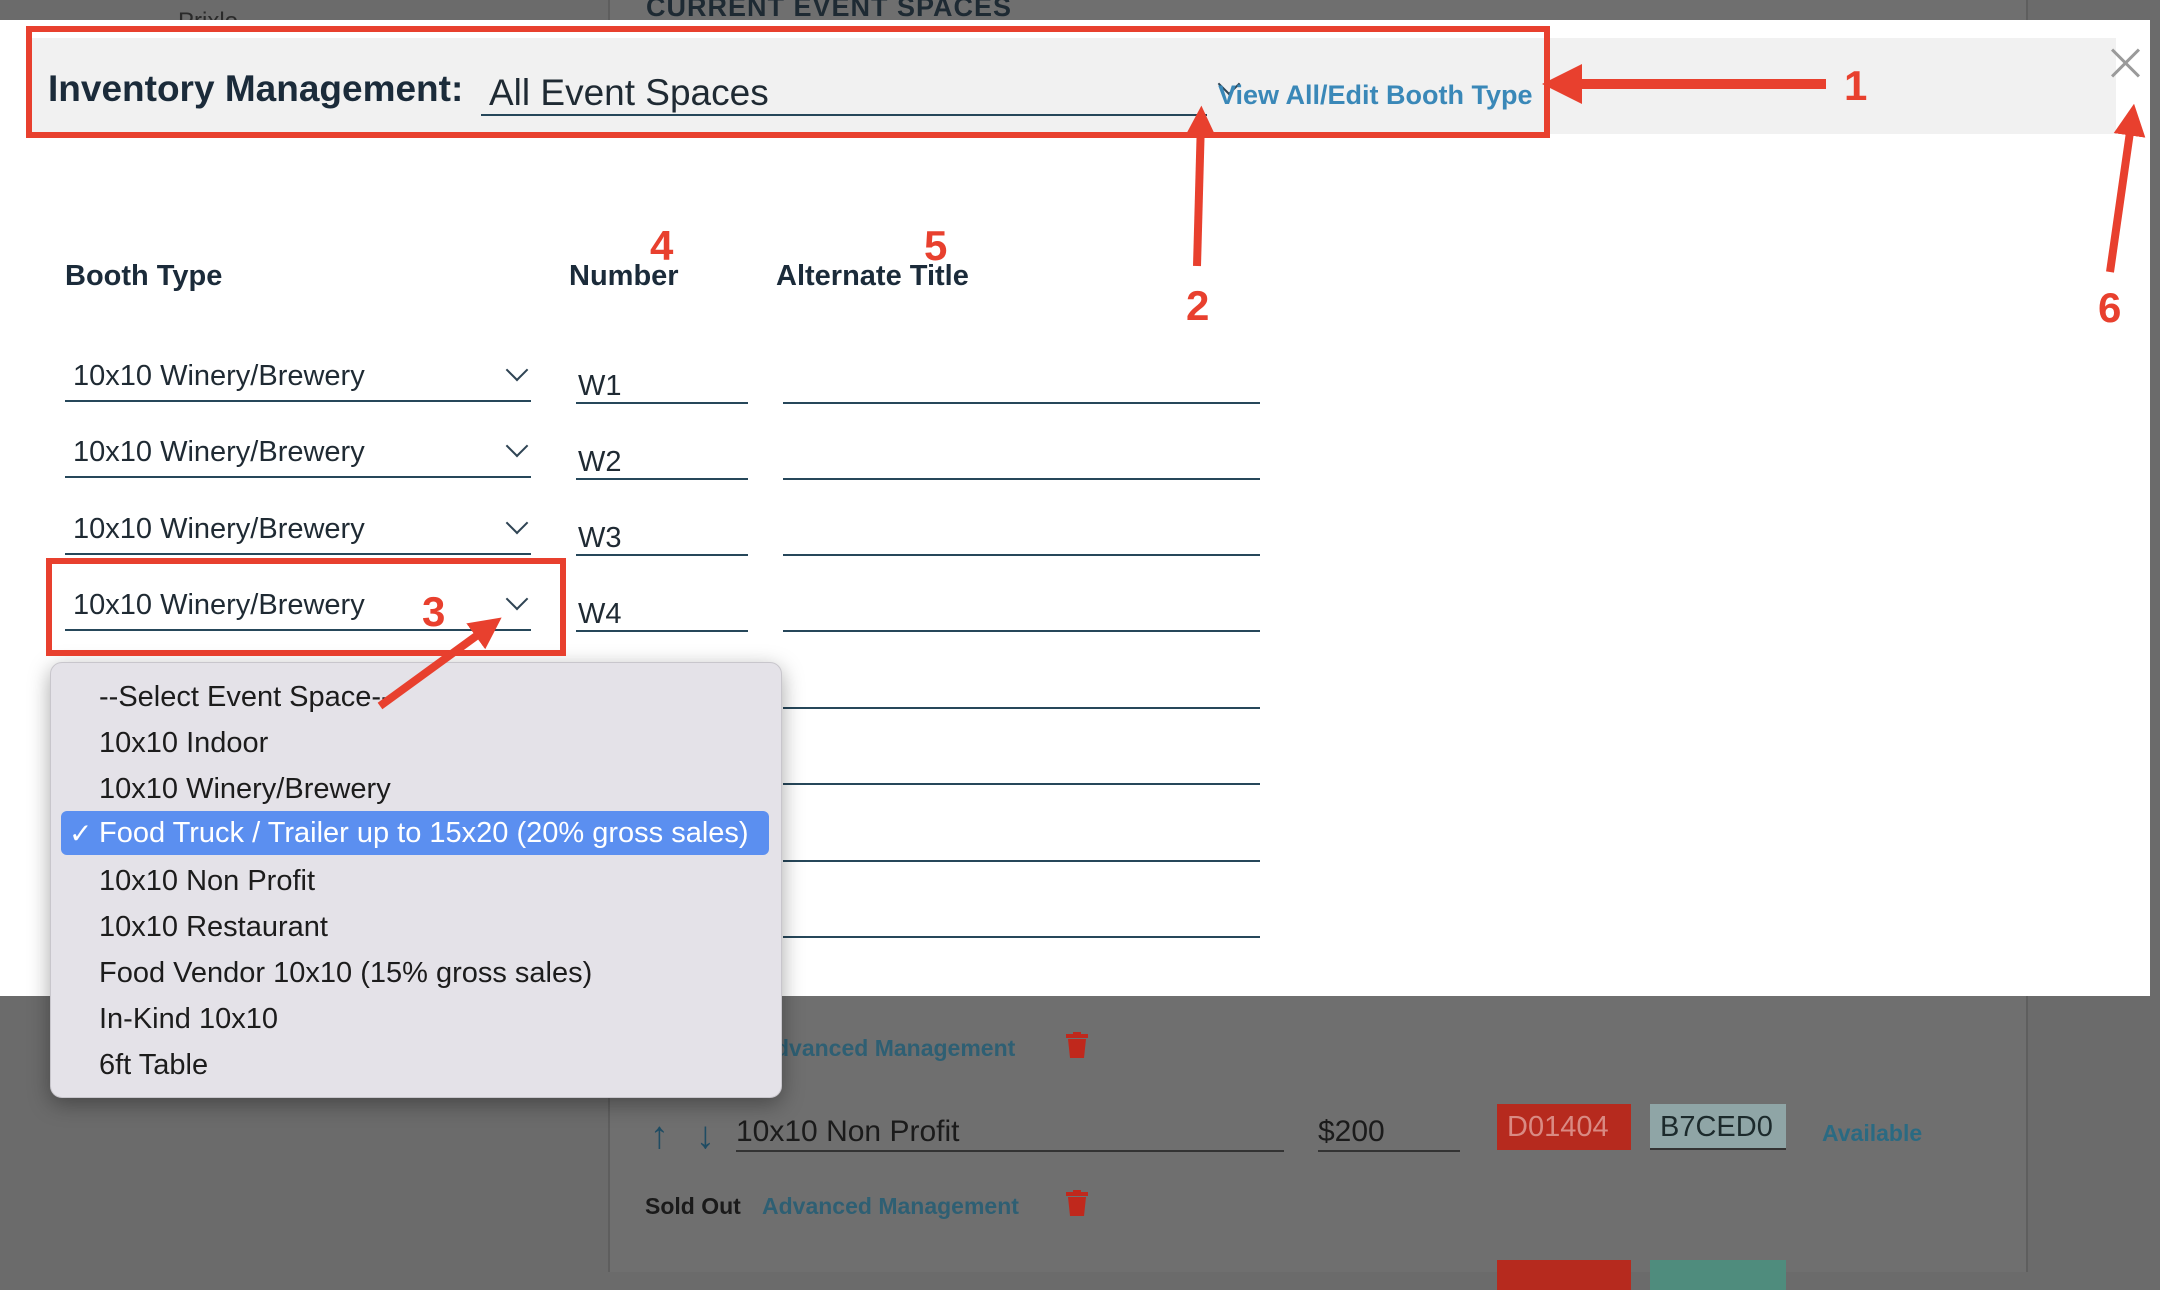 The image size is (2160, 1290). Describe the element at coordinates (2110, 307) in the screenshot. I see `annotation-number-6: 6` at that location.